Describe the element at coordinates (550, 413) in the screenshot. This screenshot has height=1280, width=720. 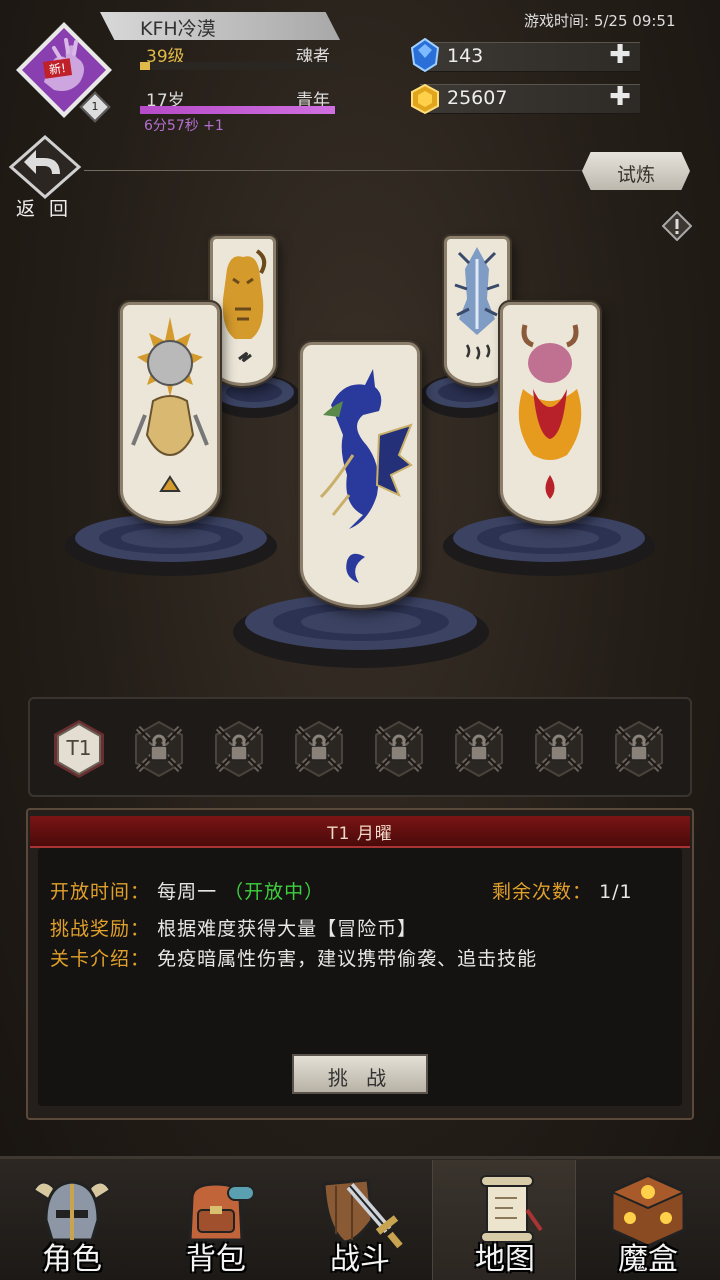
I see `banner-fire-demon` at that location.